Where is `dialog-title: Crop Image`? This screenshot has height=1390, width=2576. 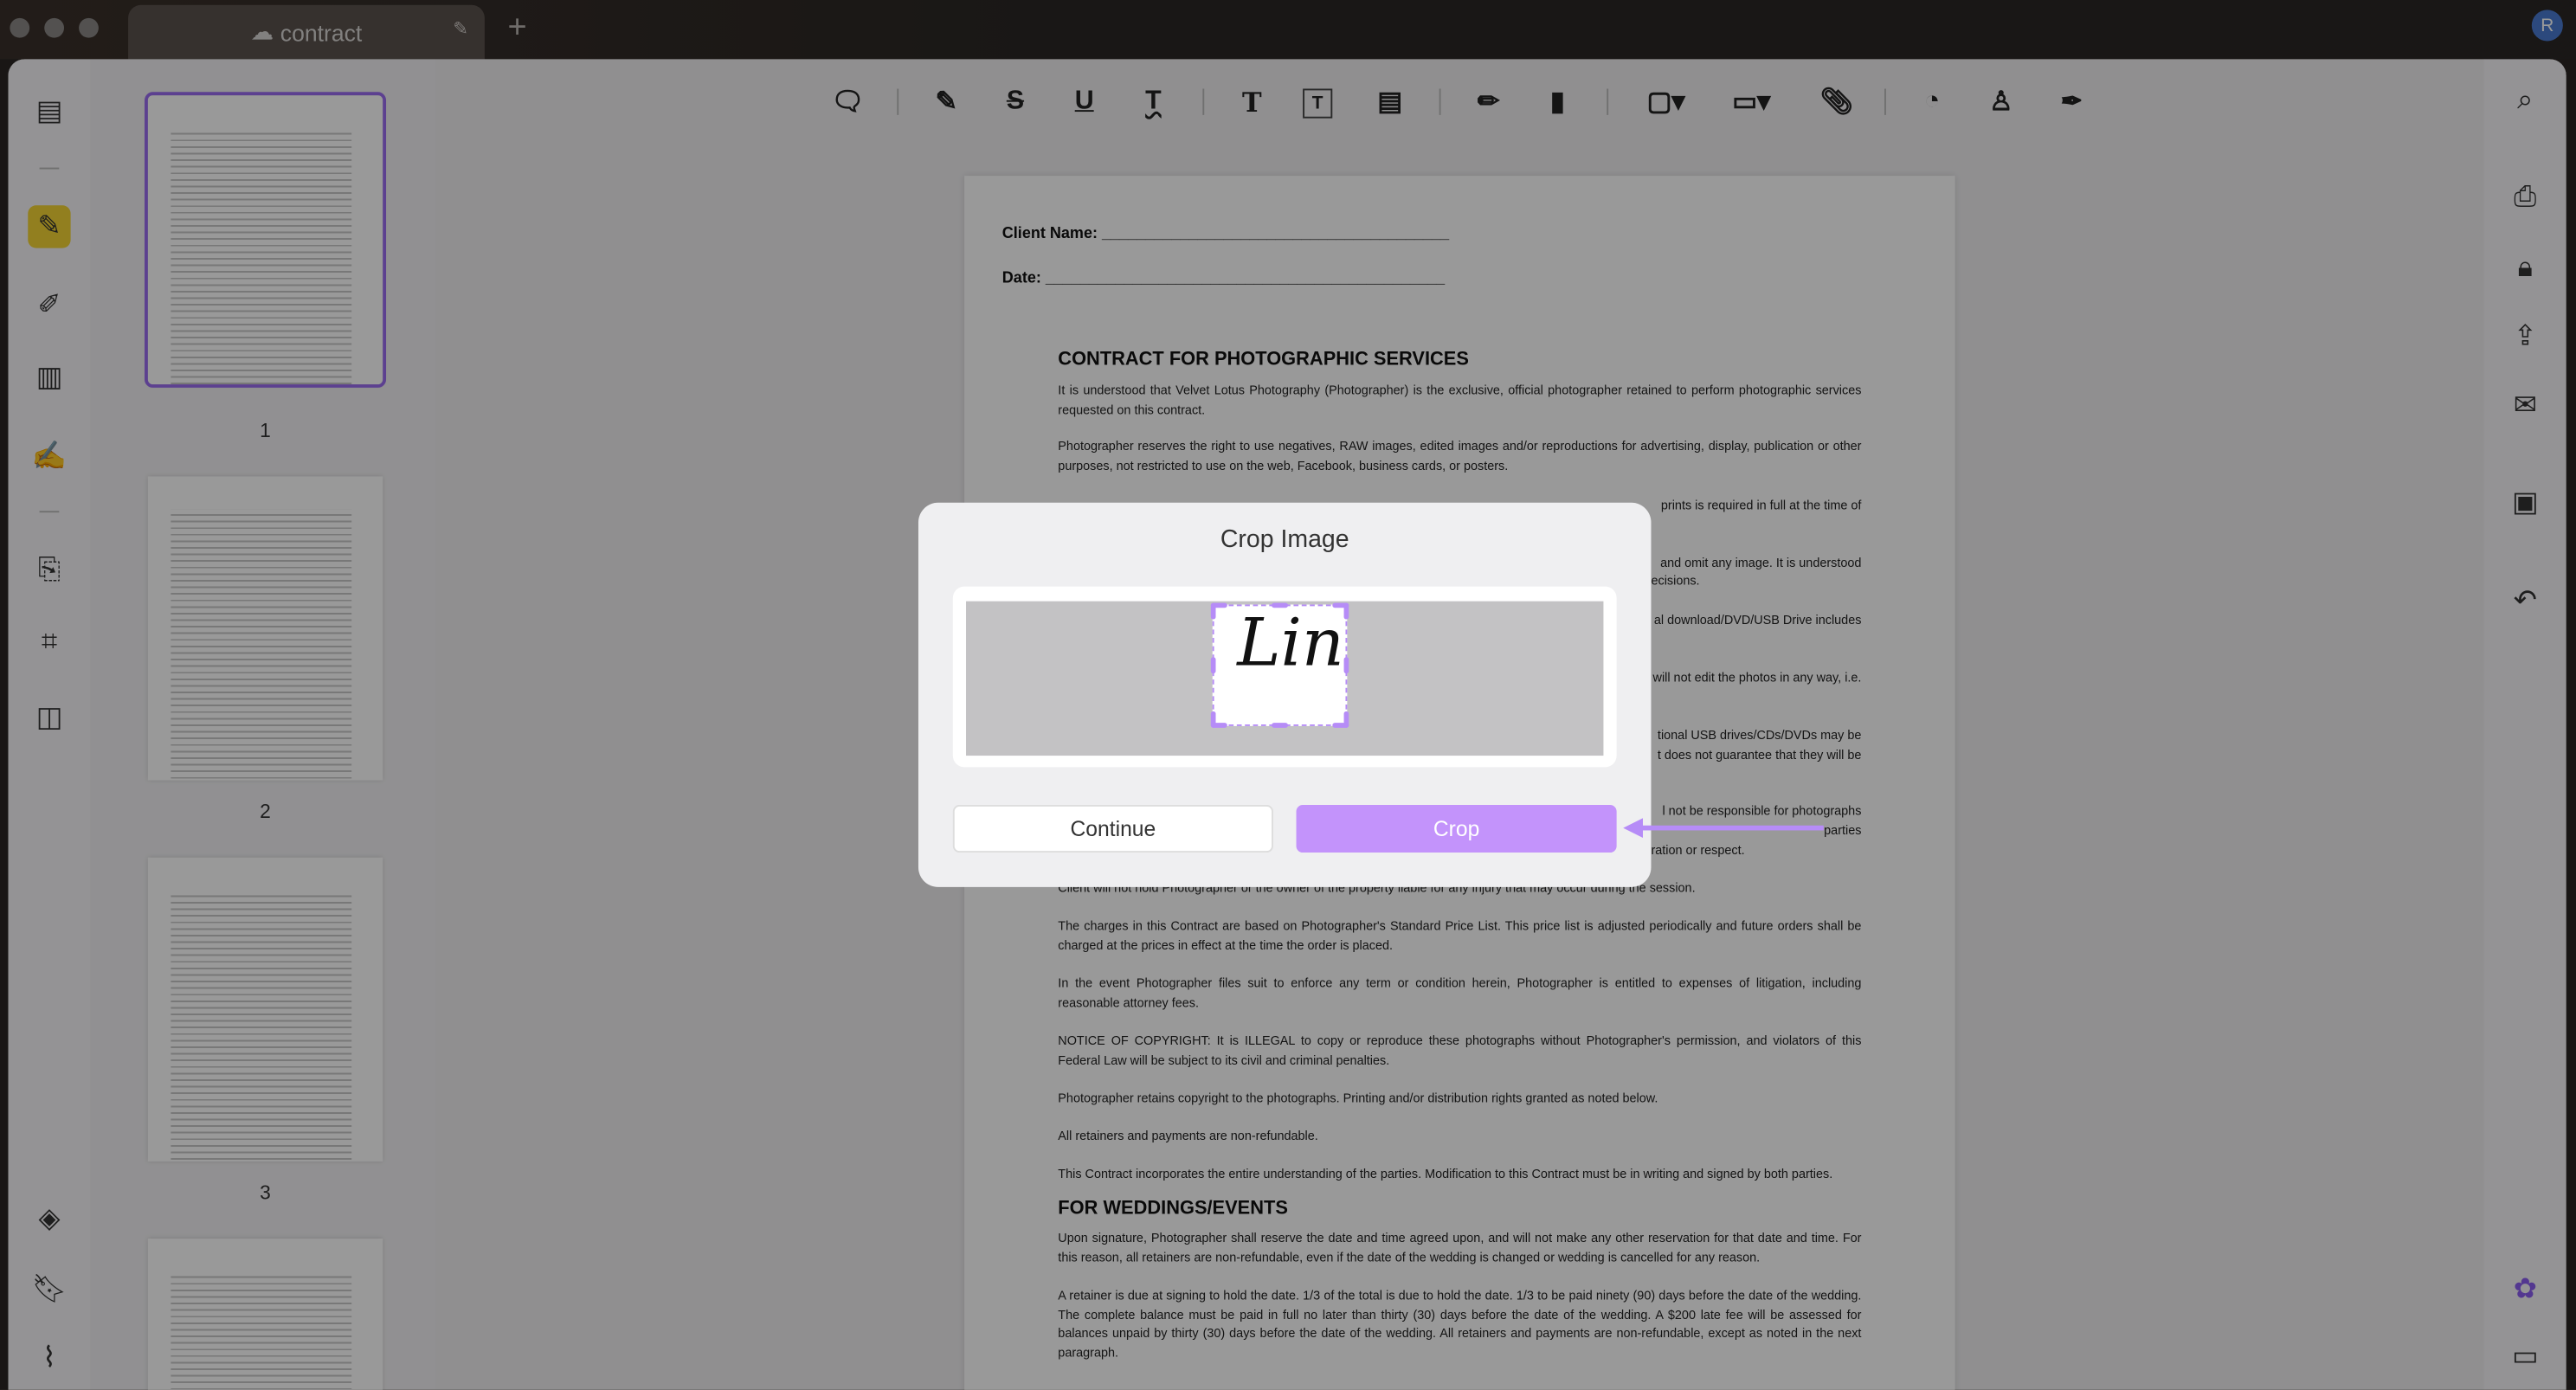
dialog-title: Crop Image is located at coordinates (1284, 539).